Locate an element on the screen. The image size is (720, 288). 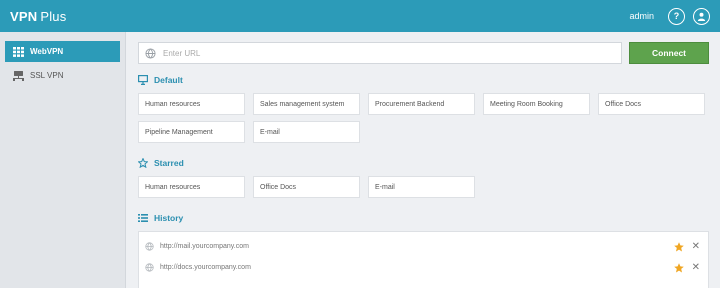
section-history-header: History is located at coordinates (423, 217).